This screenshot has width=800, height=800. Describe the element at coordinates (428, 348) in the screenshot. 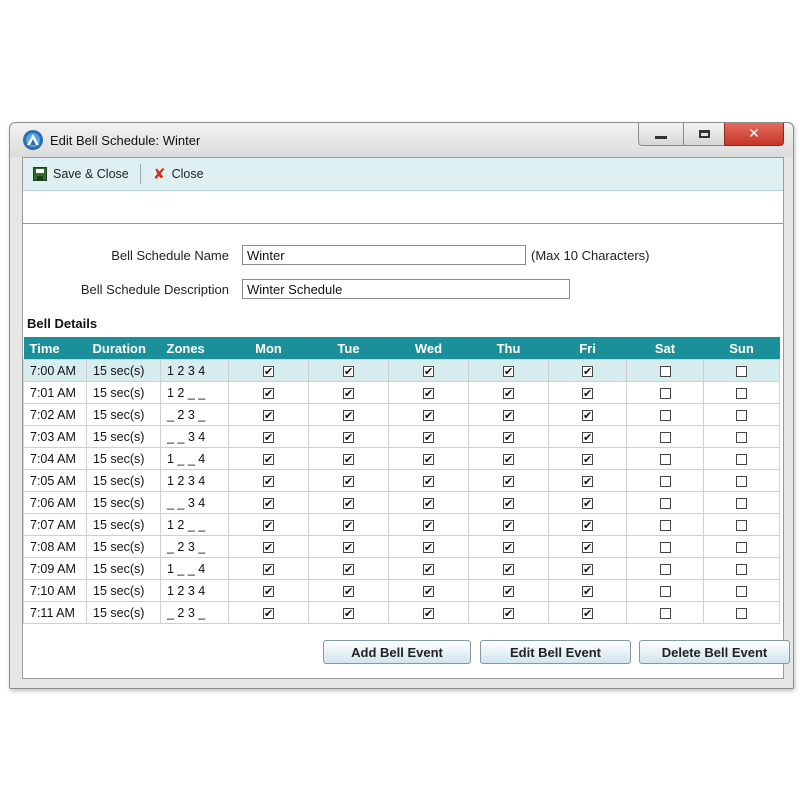

I see `column-header-wed: Wed` at that location.